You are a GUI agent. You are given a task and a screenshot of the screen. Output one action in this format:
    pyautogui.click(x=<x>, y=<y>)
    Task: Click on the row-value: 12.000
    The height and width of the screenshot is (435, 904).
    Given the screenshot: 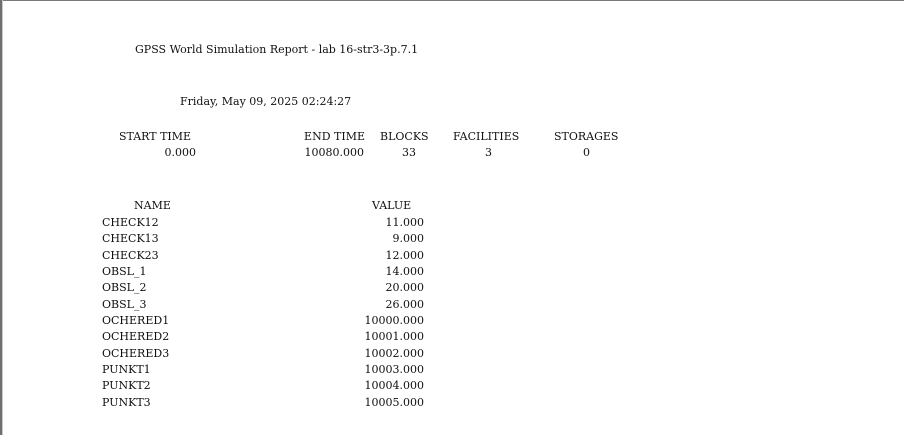 What is the action you would take?
    pyautogui.click(x=405, y=255)
    